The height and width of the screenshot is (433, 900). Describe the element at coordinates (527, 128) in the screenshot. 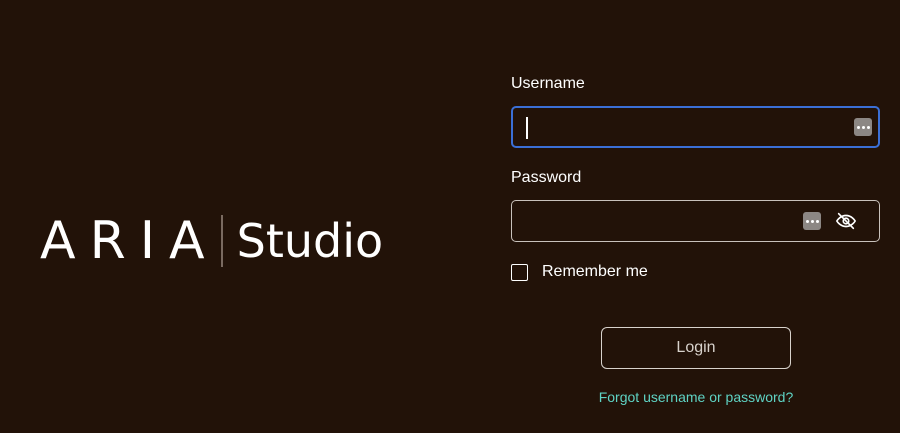

I see `text-caret` at that location.